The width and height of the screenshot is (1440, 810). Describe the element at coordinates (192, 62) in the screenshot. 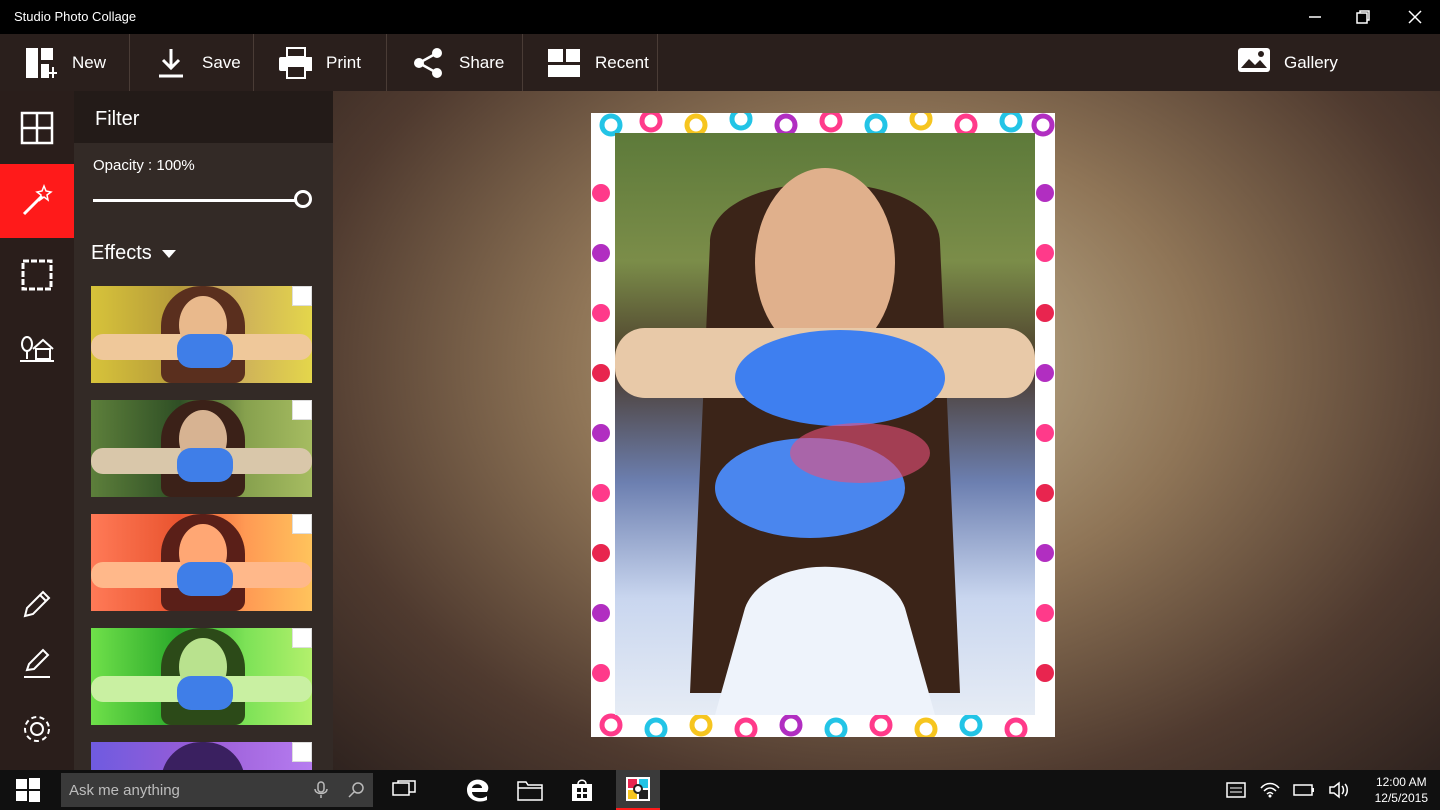

I see `save-button: Save` at that location.